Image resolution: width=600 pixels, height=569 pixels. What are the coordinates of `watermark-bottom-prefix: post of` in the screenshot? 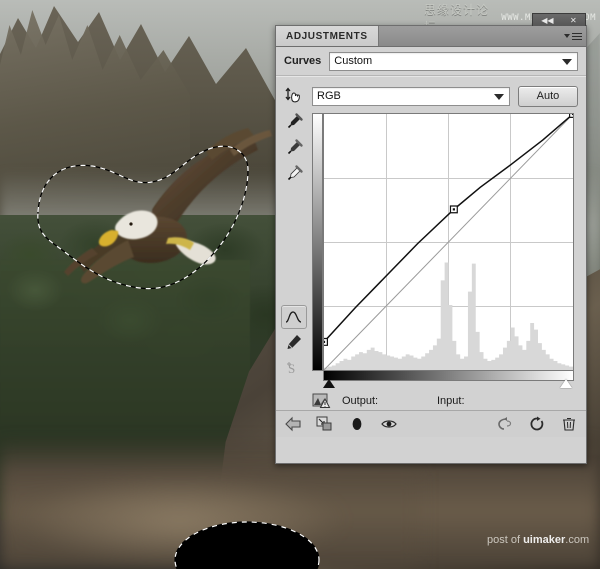 It's located at (505, 540).